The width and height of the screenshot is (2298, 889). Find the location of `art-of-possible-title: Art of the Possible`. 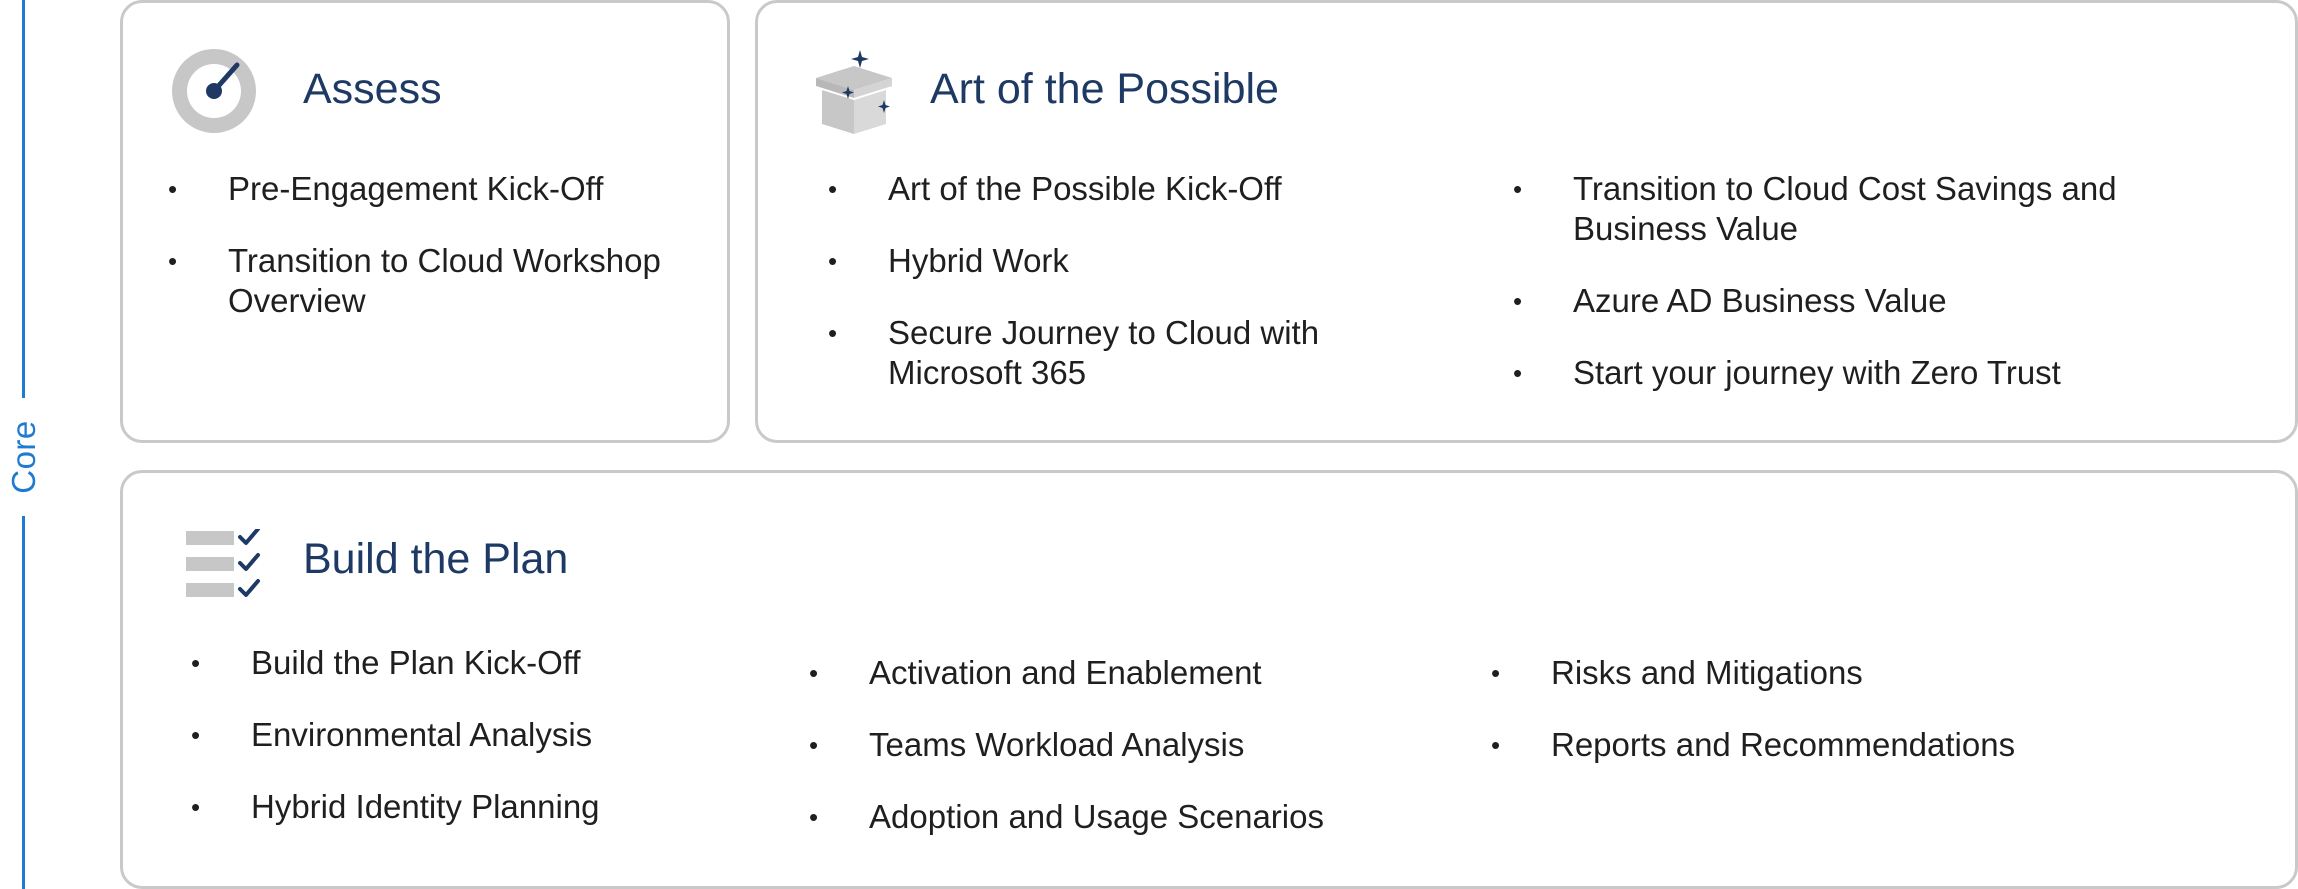

art-of-possible-title: Art of the Possible is located at coordinates (1104, 89).